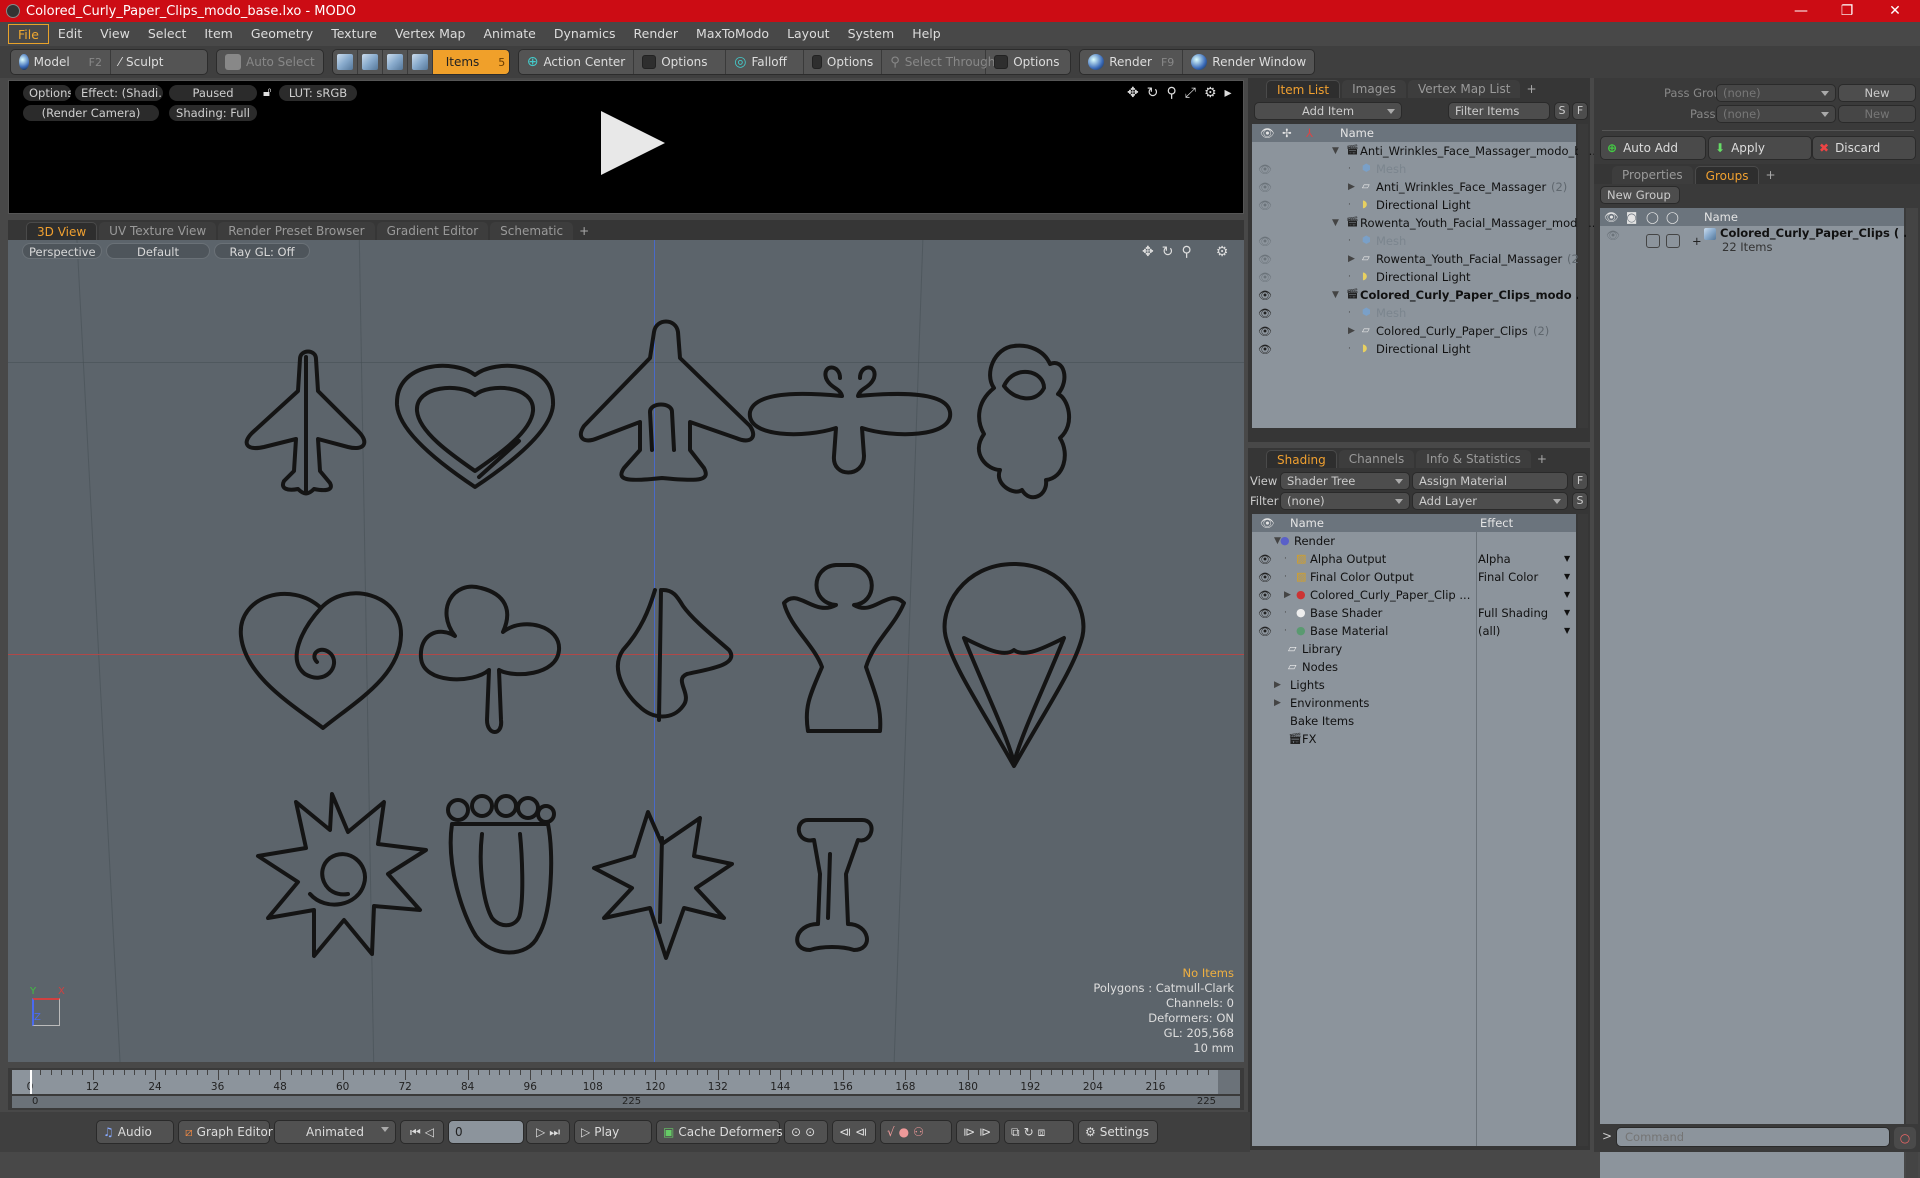 This screenshot has width=1920, height=1178. I want to click on record-icon: ●, so click(904, 1132).